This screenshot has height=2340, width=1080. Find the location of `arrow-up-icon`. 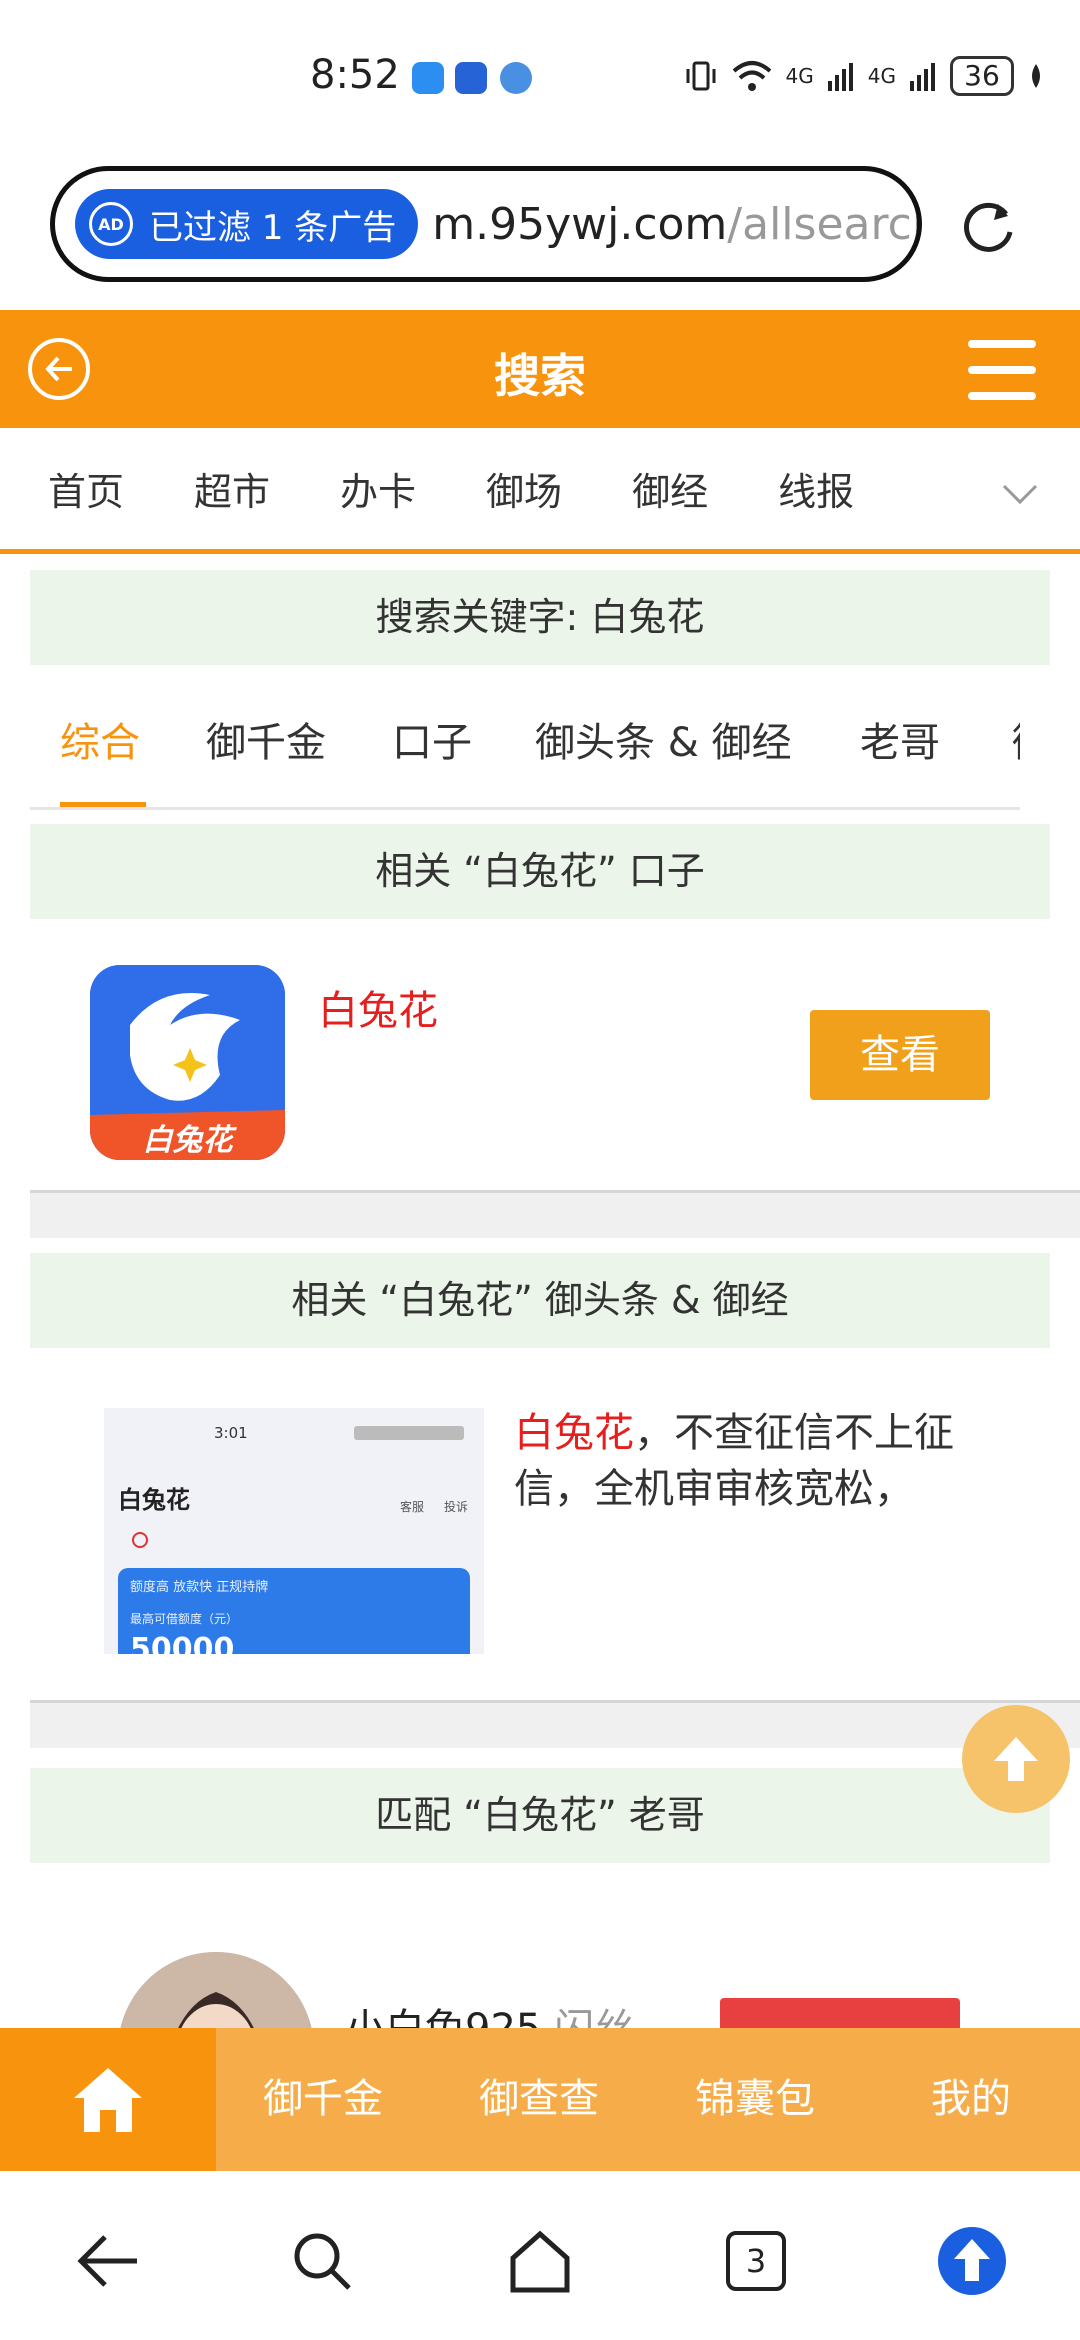

arrow-up-icon is located at coordinates (1016, 1759).